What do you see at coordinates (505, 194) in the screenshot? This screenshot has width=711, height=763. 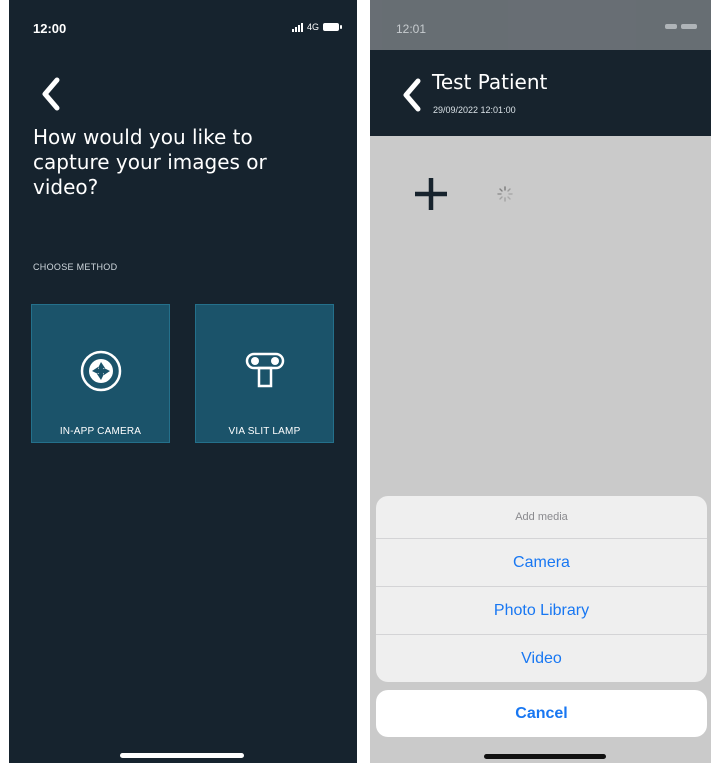 I see `loading-spinner-icon` at bounding box center [505, 194].